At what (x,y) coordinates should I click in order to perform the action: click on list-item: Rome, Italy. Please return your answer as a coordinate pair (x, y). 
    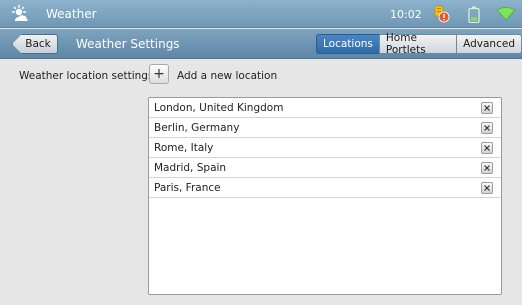
    Looking at the image, I should click on (325, 148).